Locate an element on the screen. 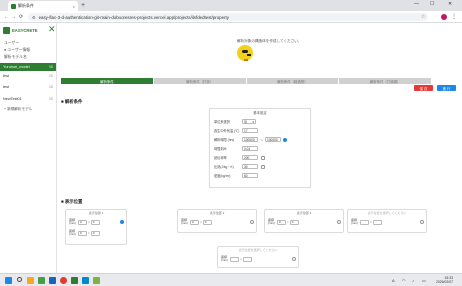  sidebar-close-icon: ✕ is located at coordinates (52, 29).